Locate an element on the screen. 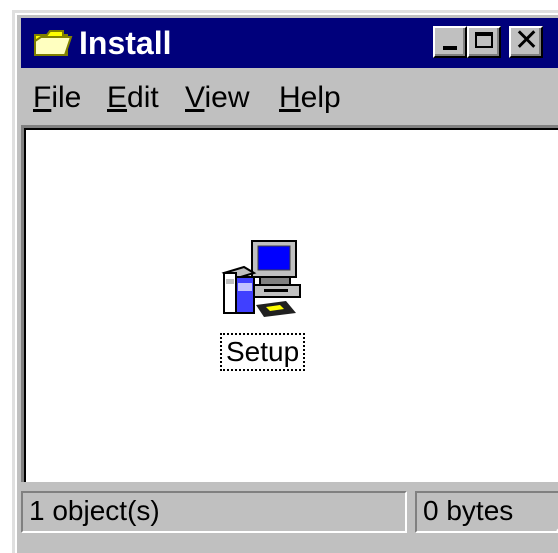 This screenshot has height=553, width=558. setup-program-icon is located at coordinates (261, 278).